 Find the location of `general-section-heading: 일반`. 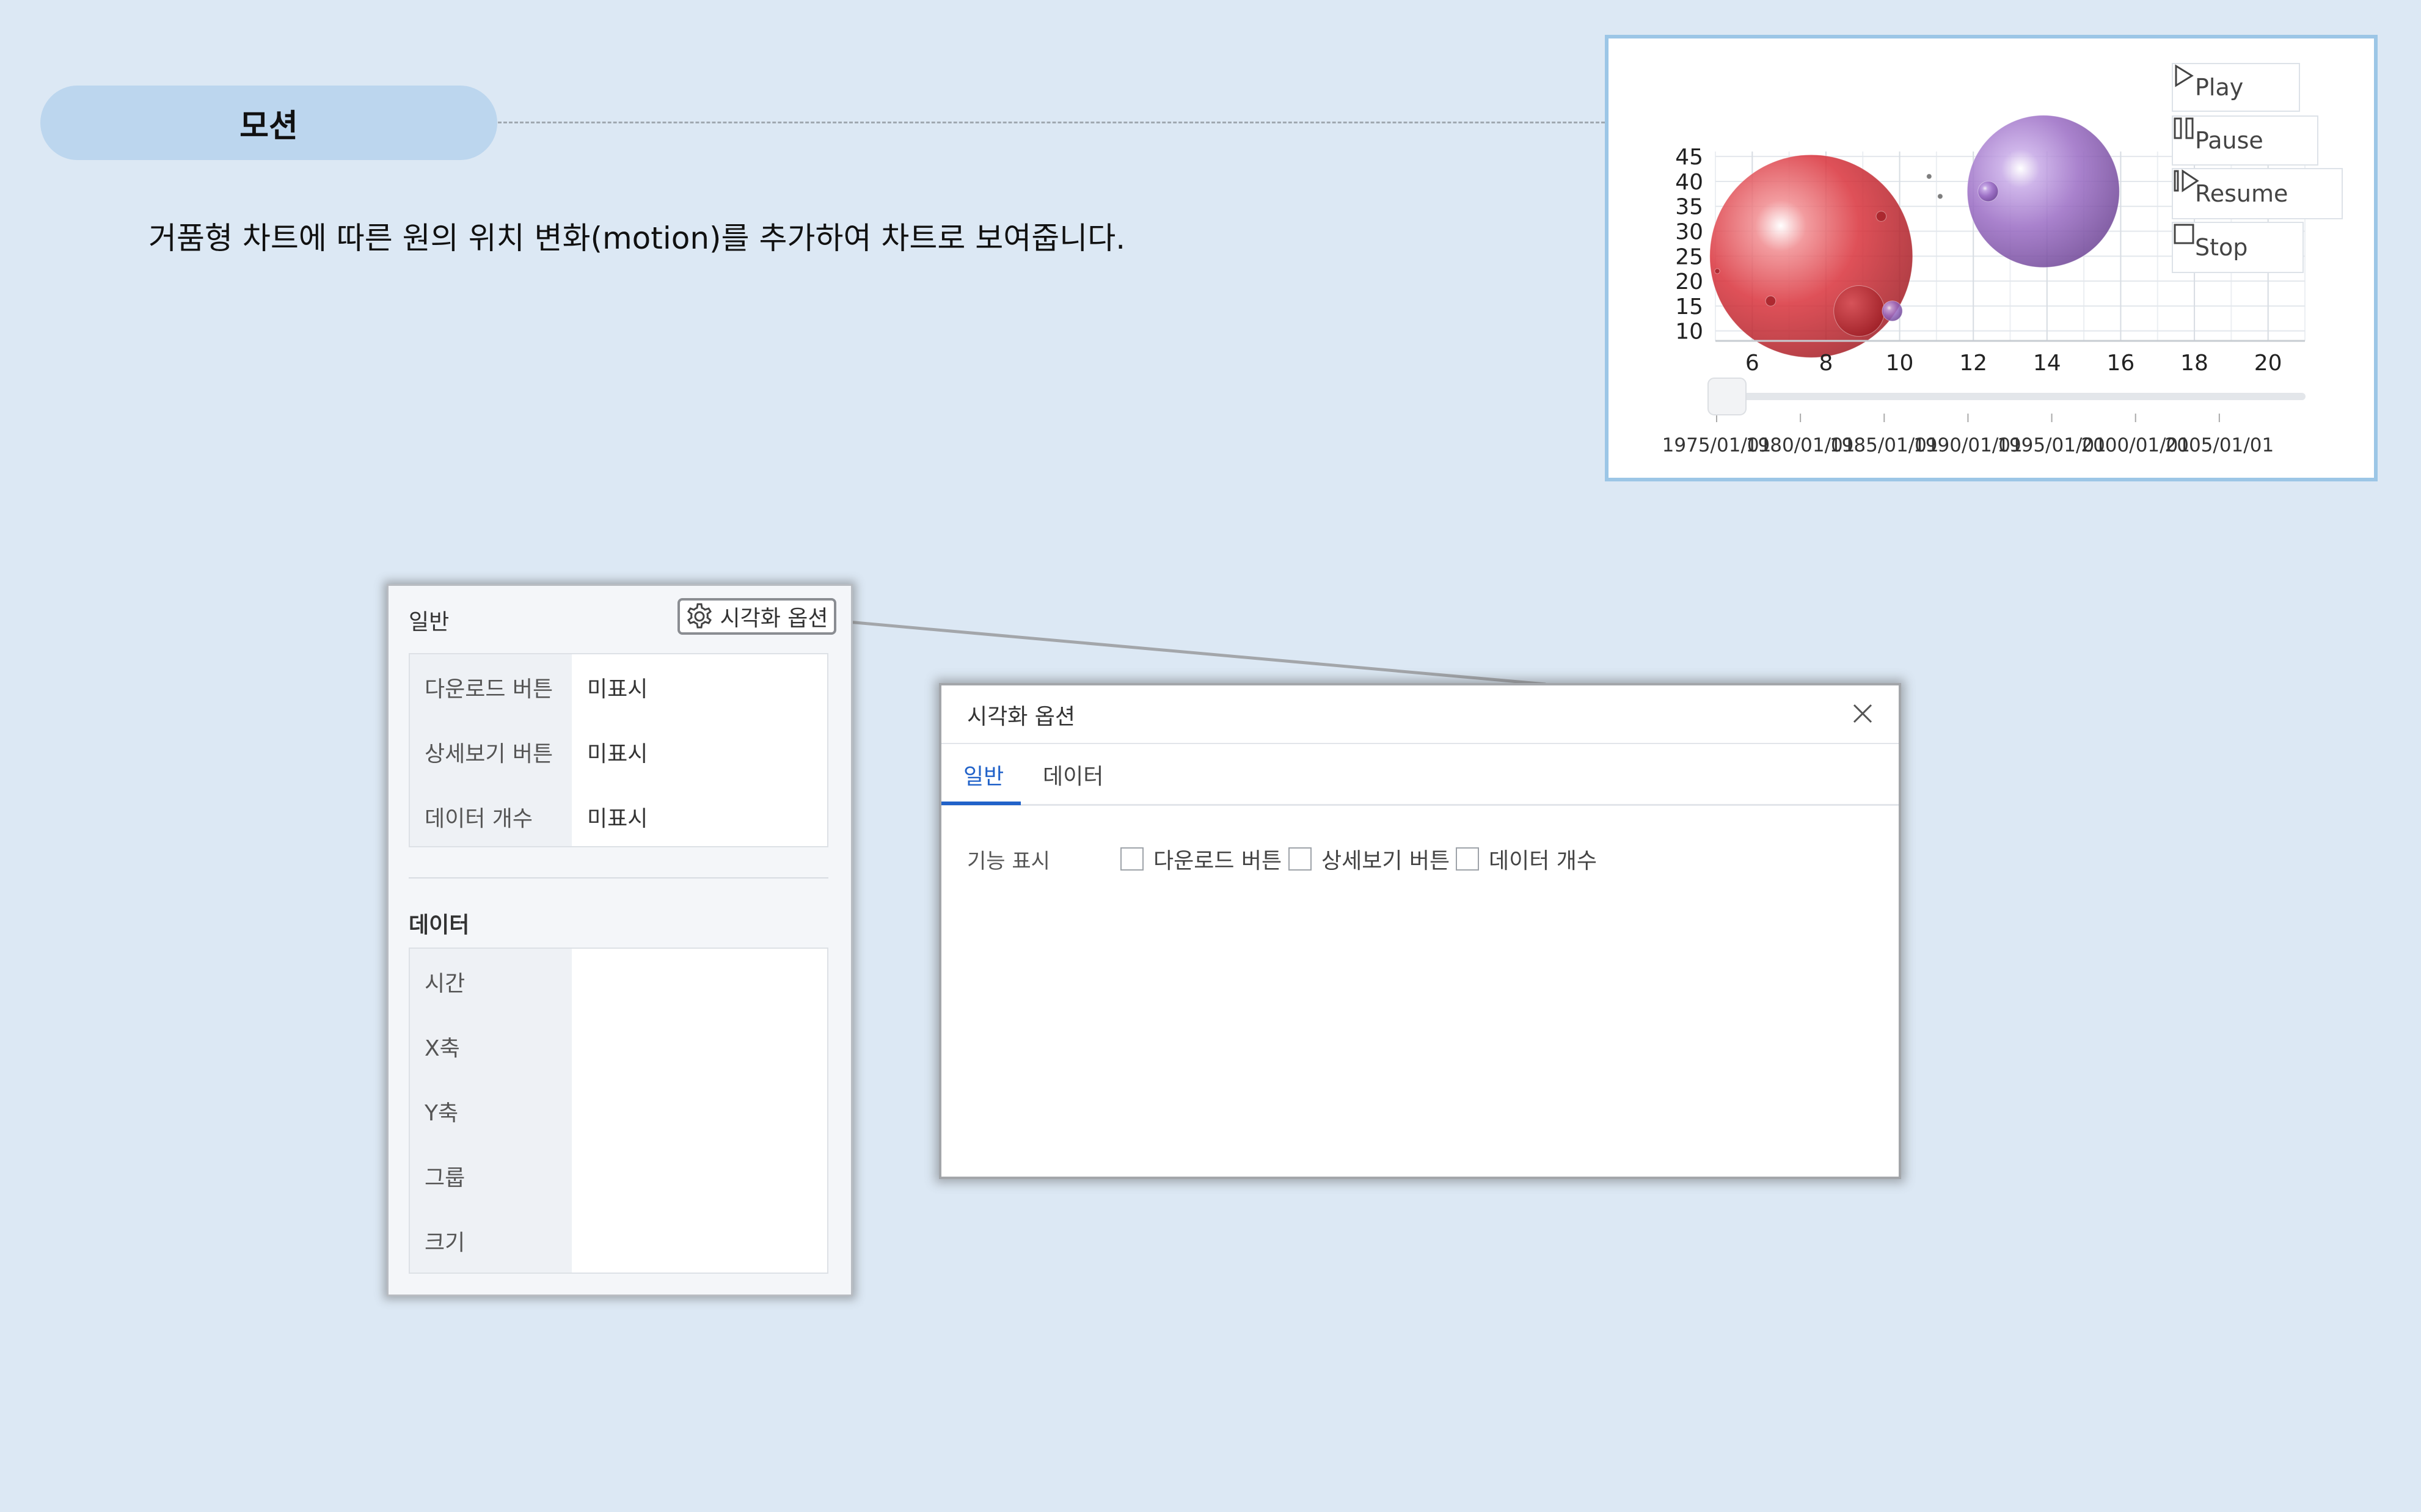

general-section-heading: 일반 is located at coordinates (429, 622).